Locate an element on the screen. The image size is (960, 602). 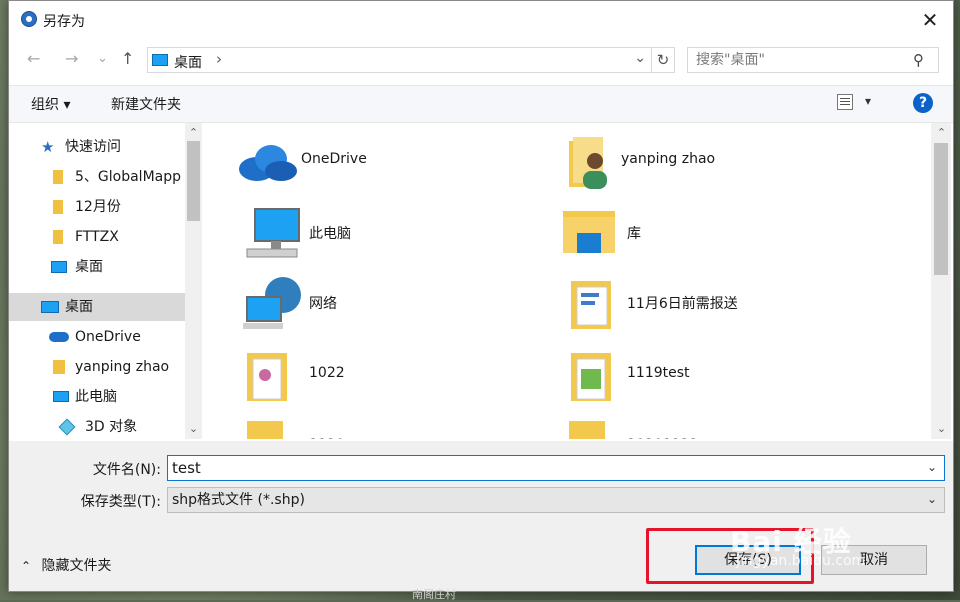
hide-folders-toggle: ⌃ 隐藏文件夹 is located at coordinates (66, 565).